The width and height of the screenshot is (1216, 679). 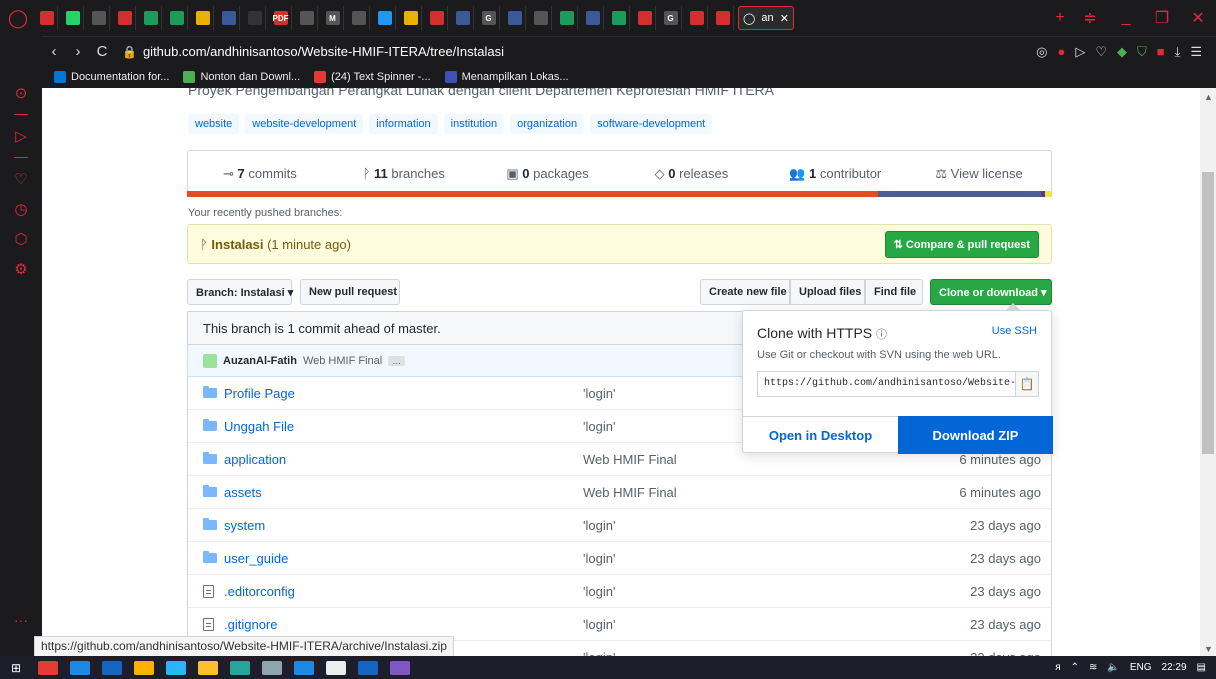 I want to click on topic-tag: institution, so click(x=474, y=124).